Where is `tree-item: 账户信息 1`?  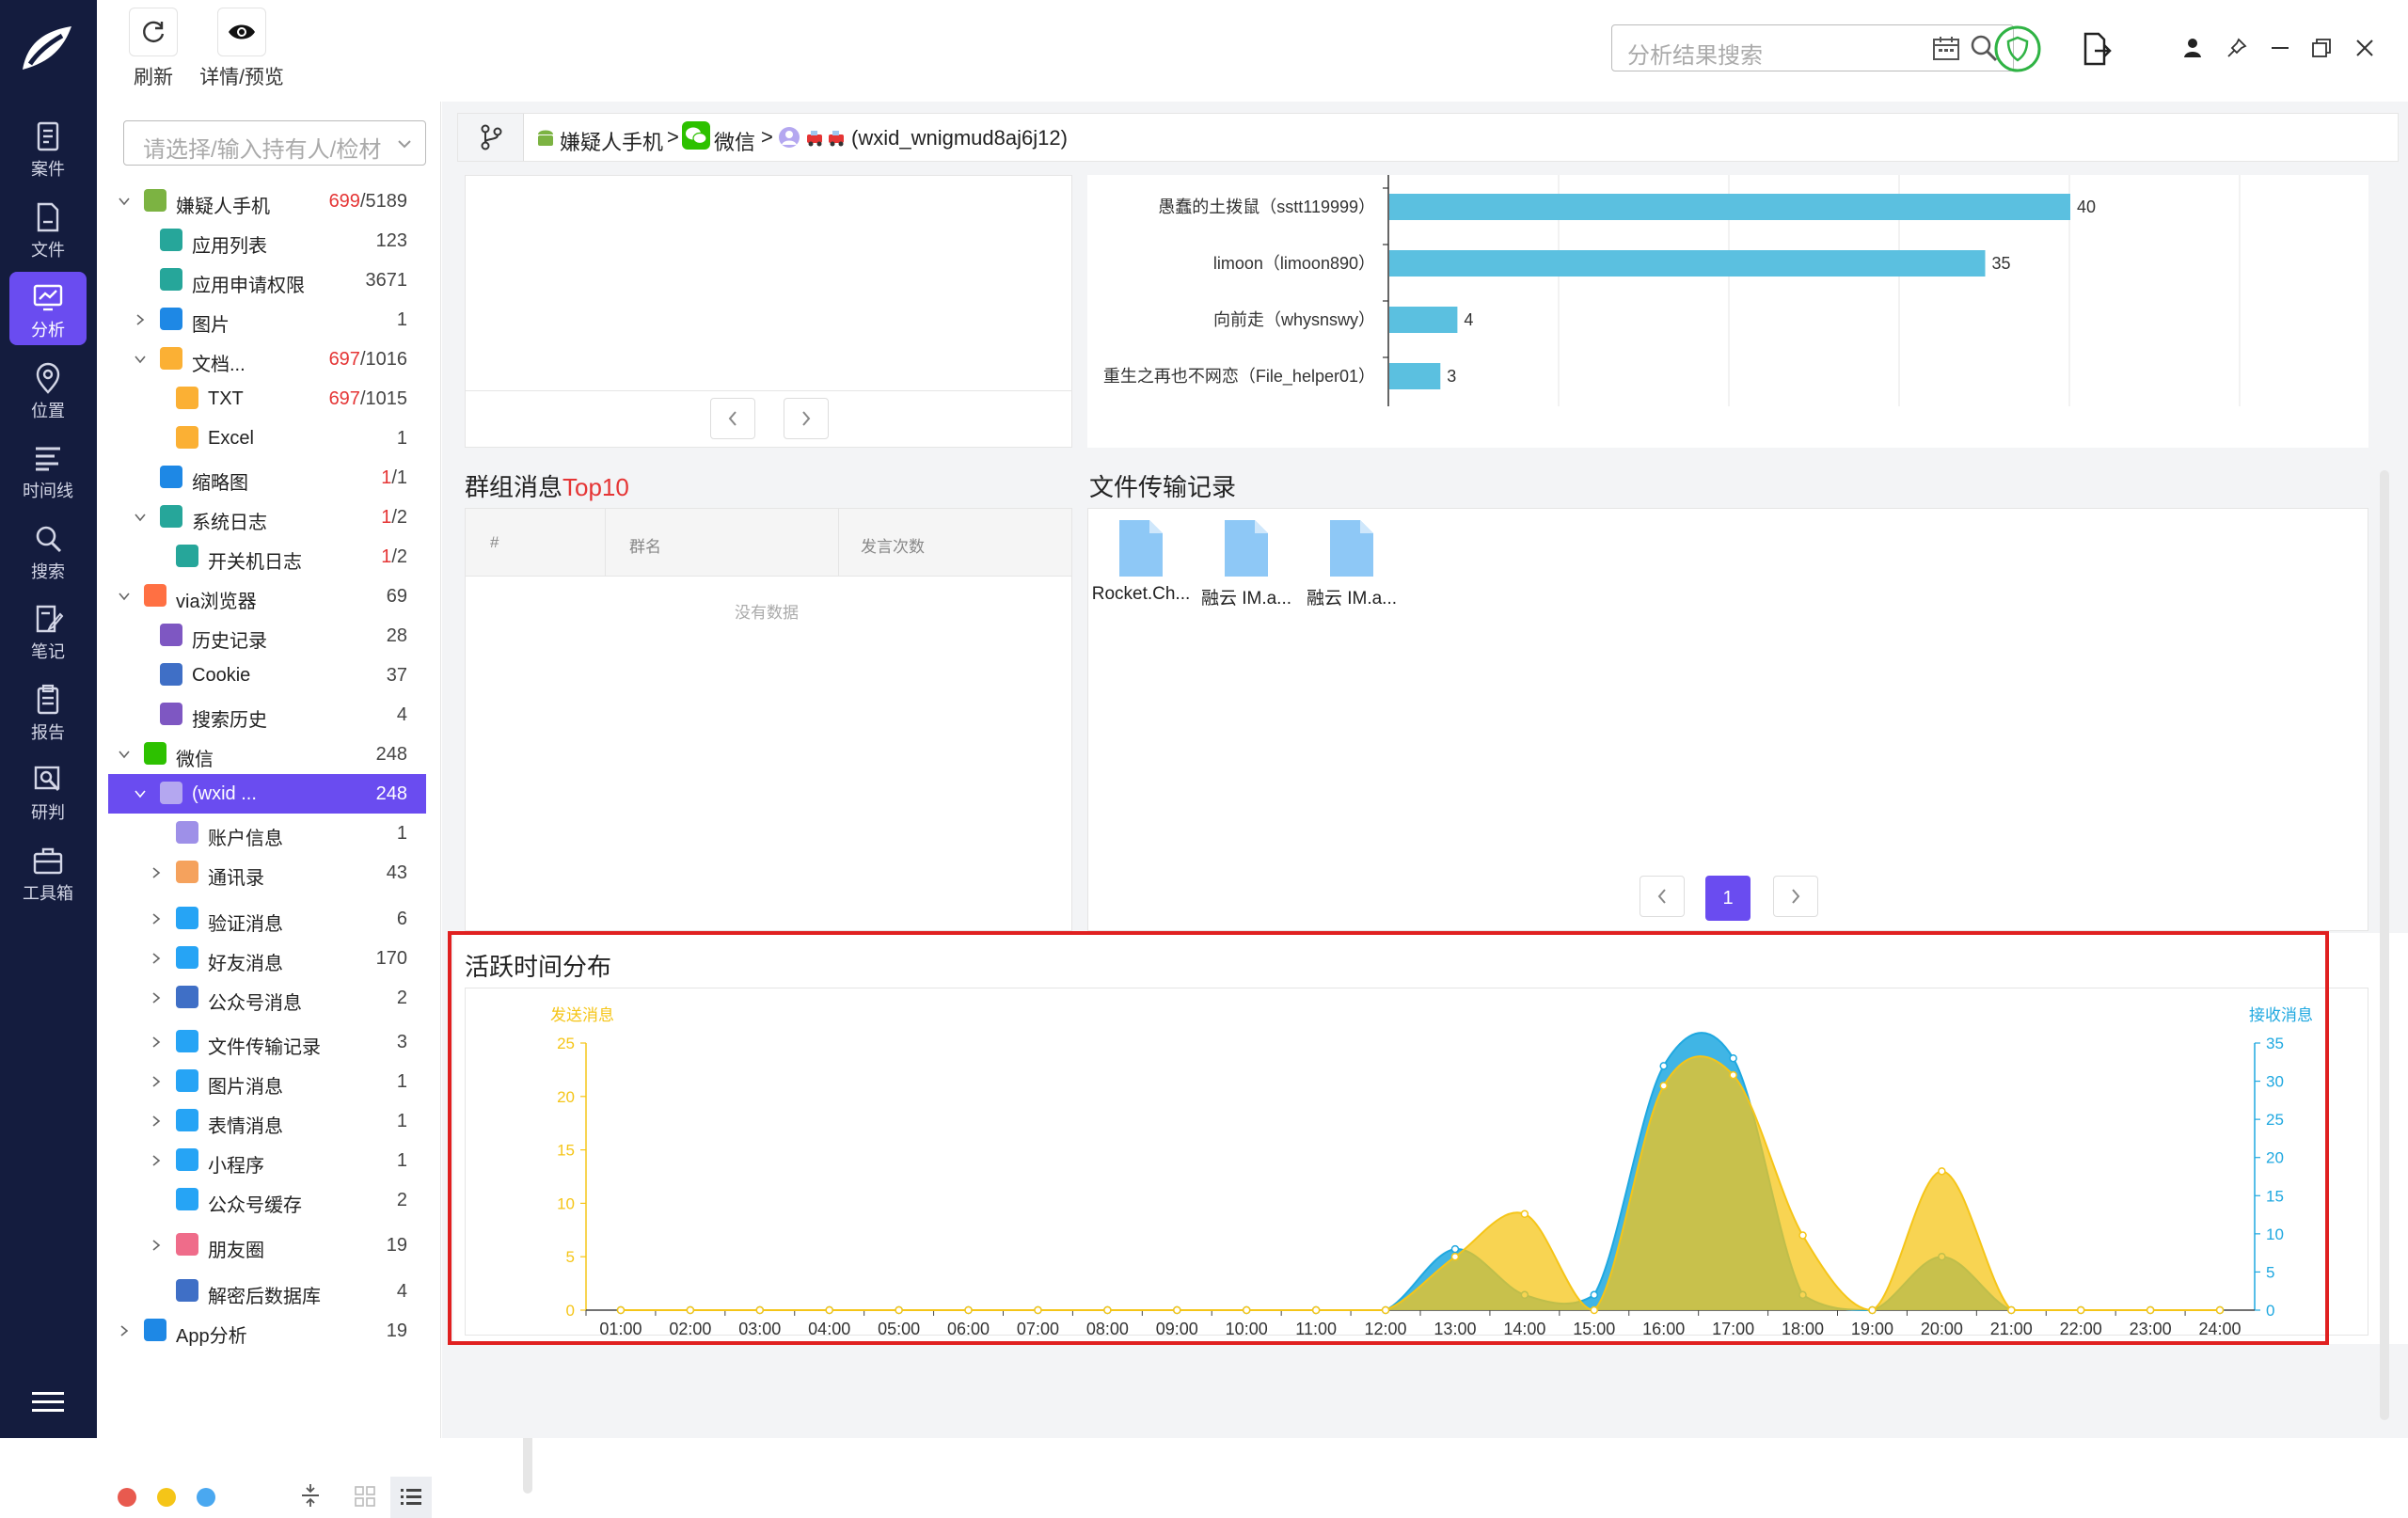
tree-item: 账户信息 1 is located at coordinates (267, 834).